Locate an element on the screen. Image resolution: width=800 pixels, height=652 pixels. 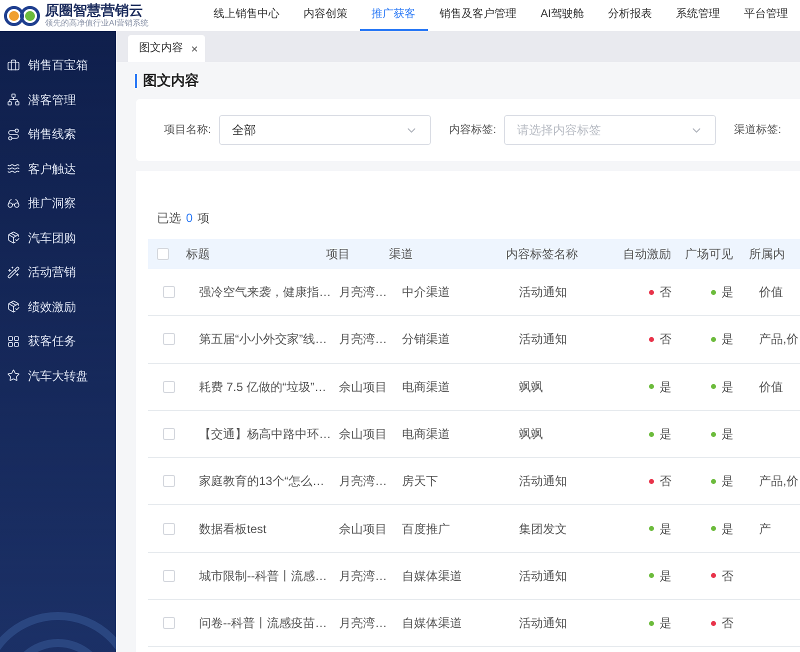
sidebar-item: 活动营销 is located at coordinates (58, 272).